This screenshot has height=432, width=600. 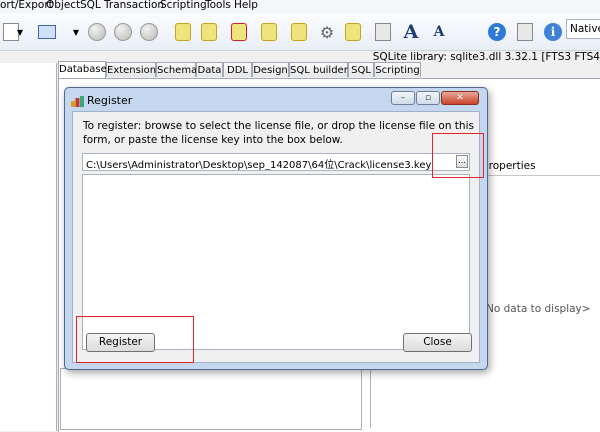 I want to click on close-button: Close, so click(x=437, y=342).